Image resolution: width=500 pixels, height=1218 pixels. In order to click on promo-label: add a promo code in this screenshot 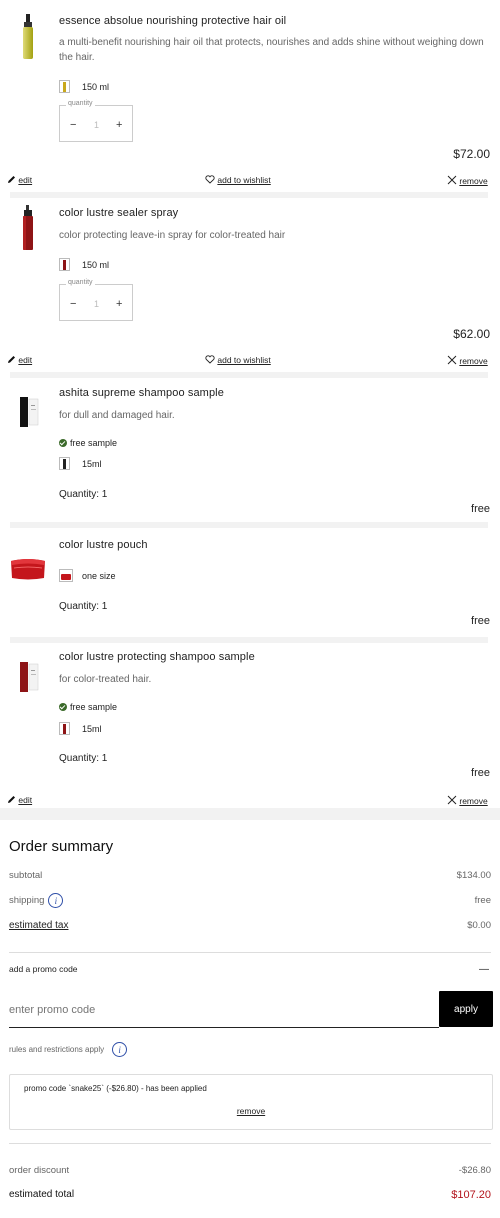, I will do `click(43, 969)`.